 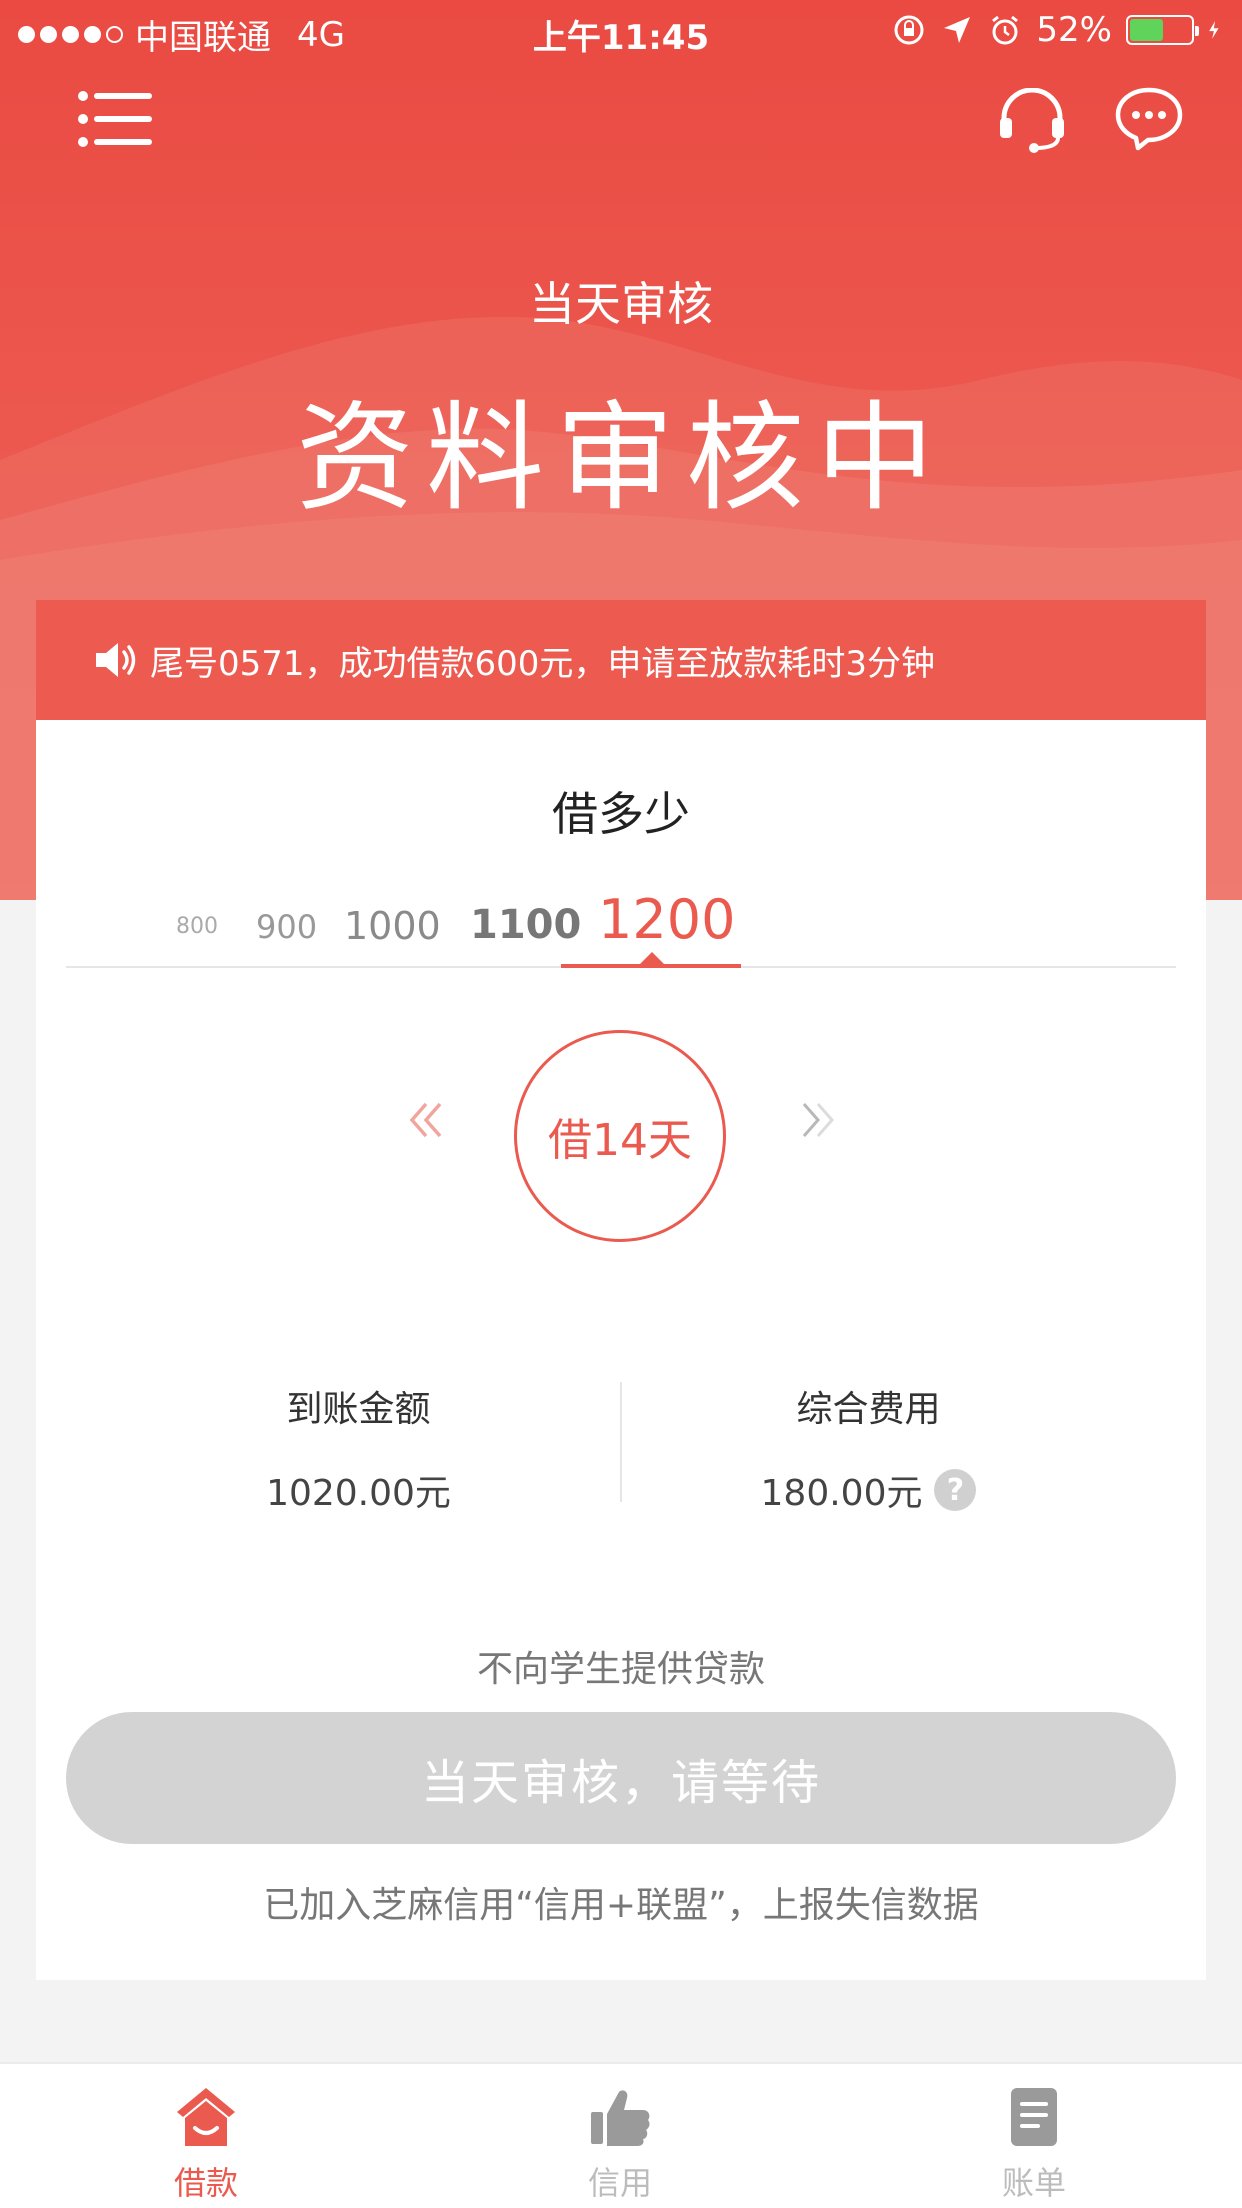 I want to click on next-term-icon, so click(x=816, y=1120).